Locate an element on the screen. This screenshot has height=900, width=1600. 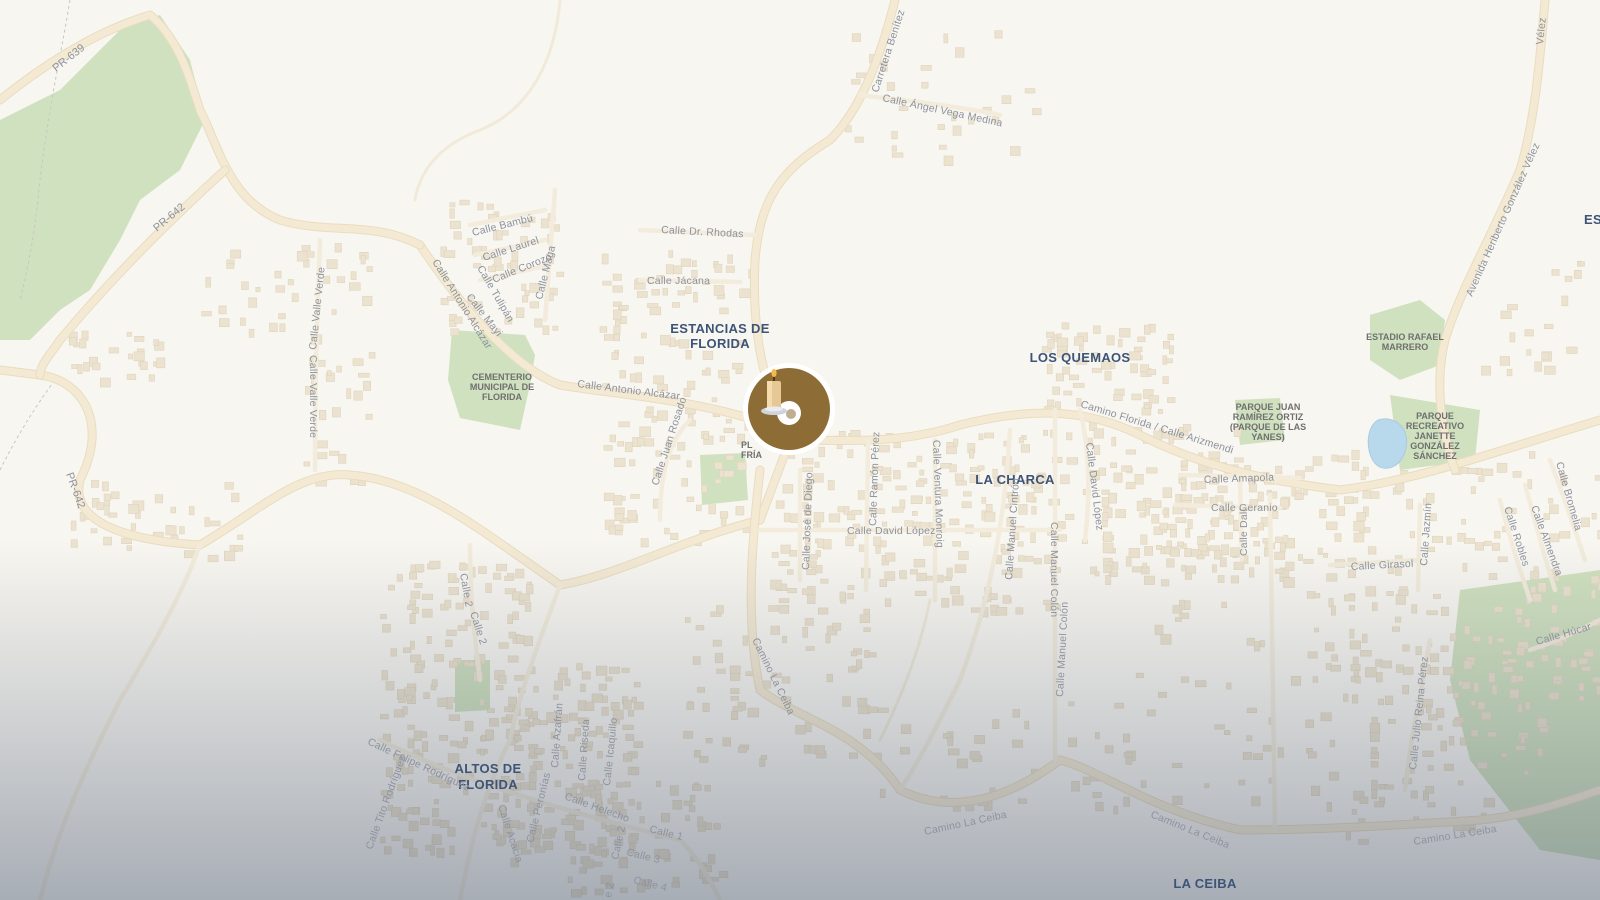
place-label-los-quemaos: LOS QUEMAOS is located at coordinates (1080, 357).